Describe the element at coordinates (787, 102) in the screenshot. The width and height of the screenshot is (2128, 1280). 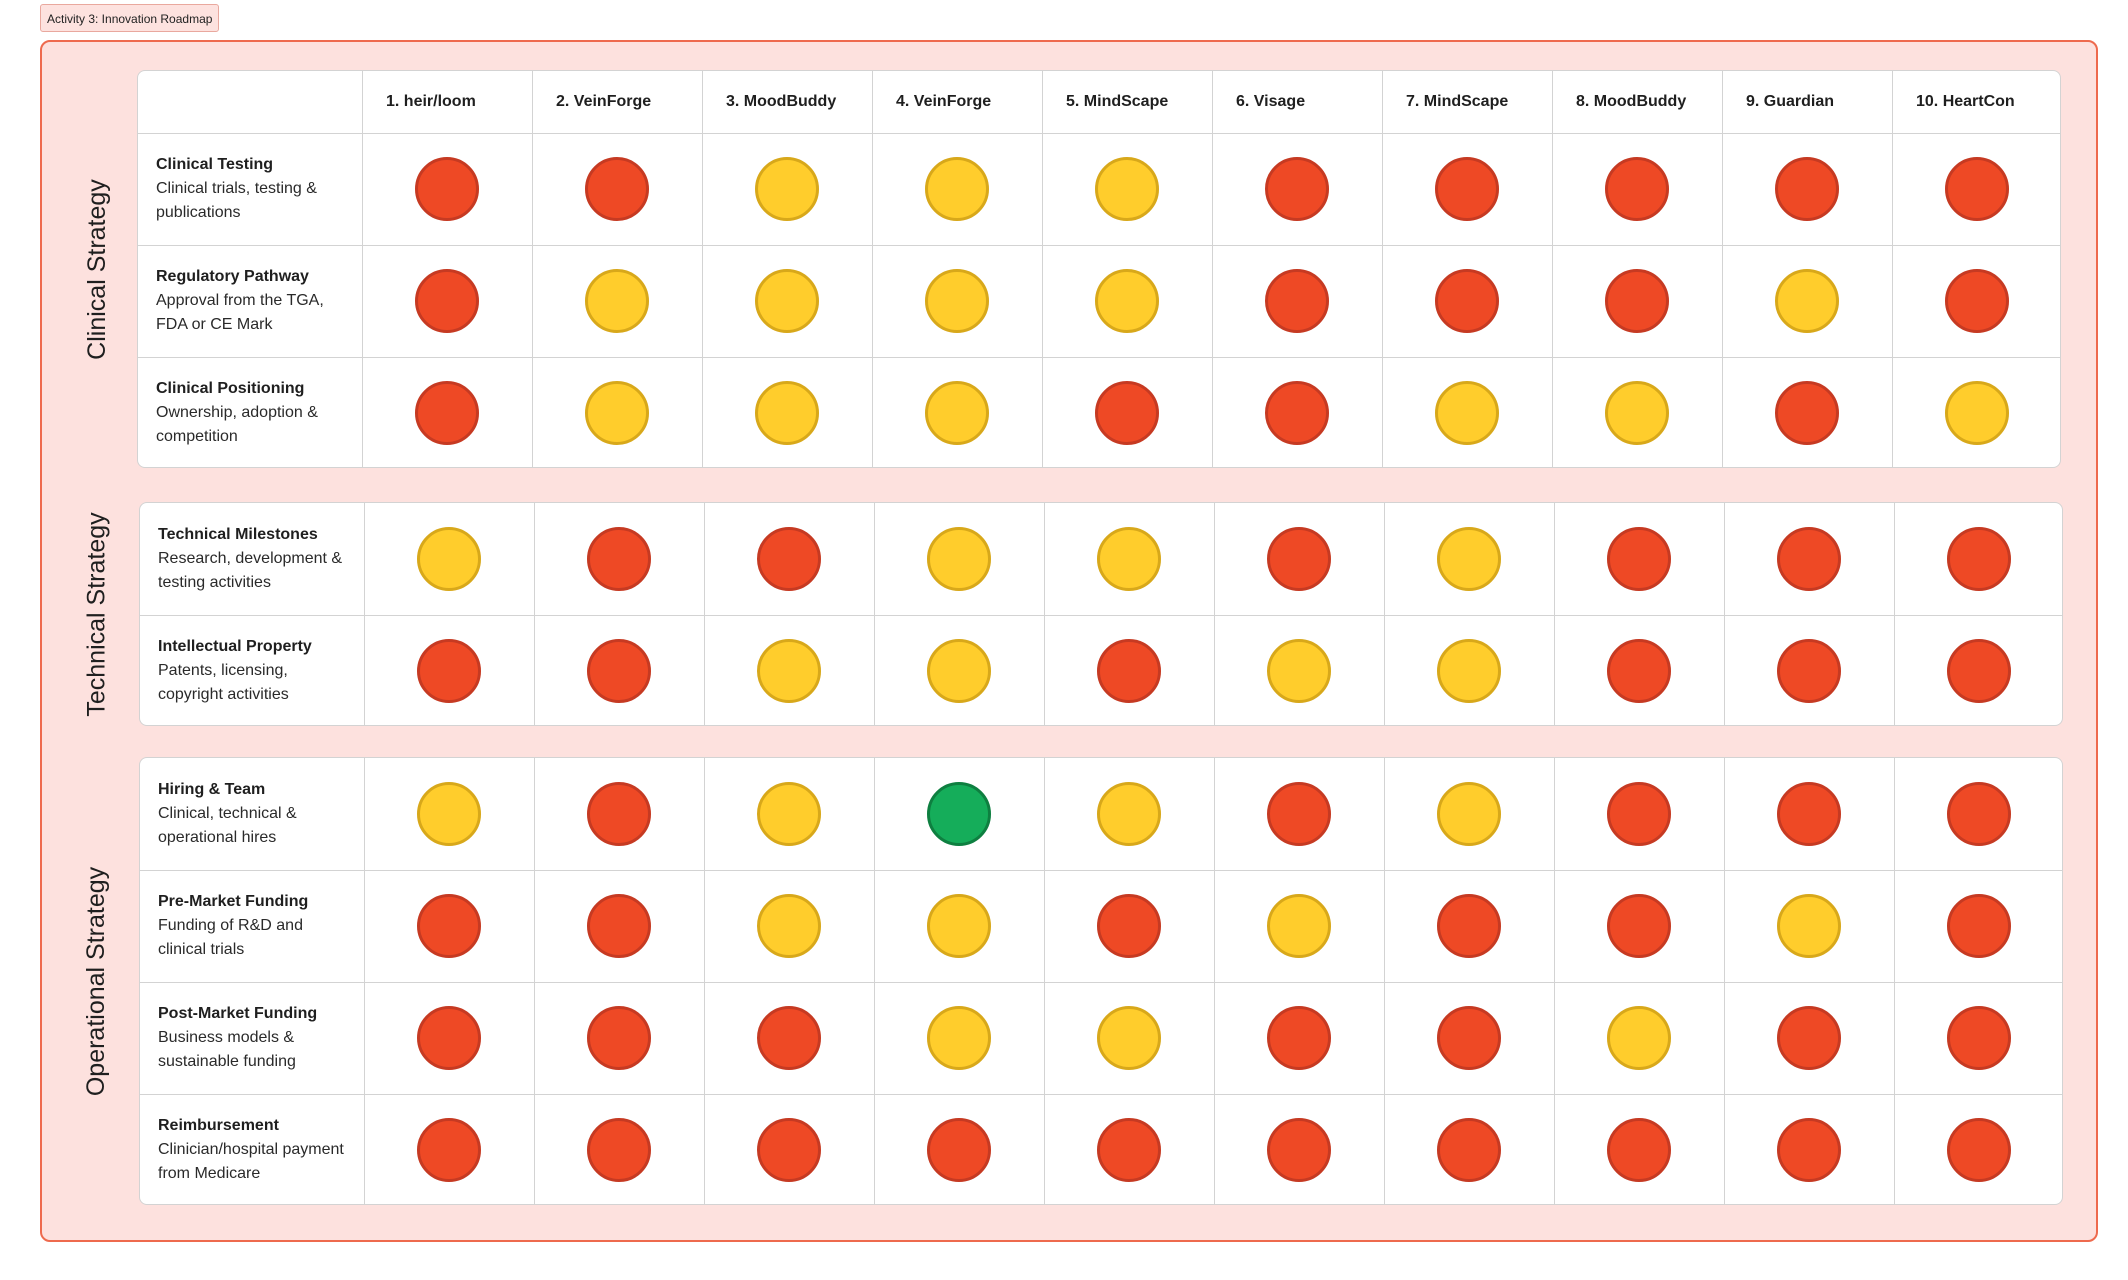
I see `column-header: 3. MoodBuddy` at that location.